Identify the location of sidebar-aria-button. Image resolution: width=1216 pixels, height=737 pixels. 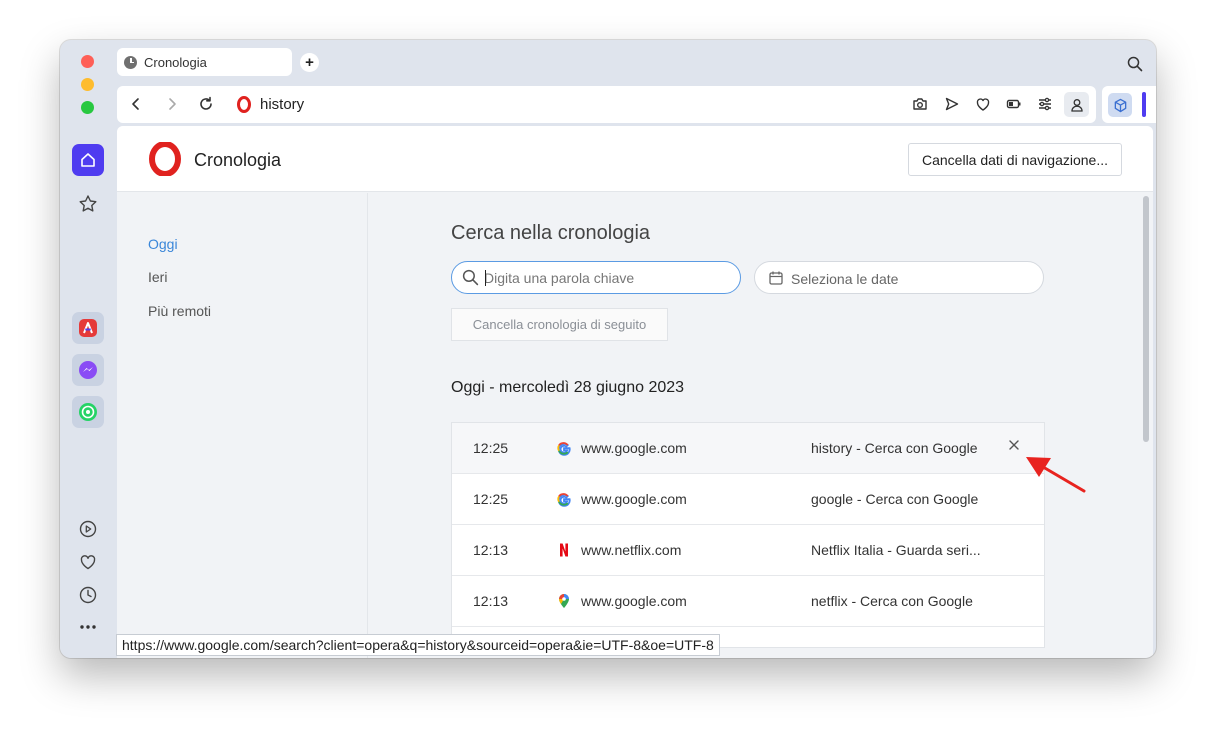
(88, 328).